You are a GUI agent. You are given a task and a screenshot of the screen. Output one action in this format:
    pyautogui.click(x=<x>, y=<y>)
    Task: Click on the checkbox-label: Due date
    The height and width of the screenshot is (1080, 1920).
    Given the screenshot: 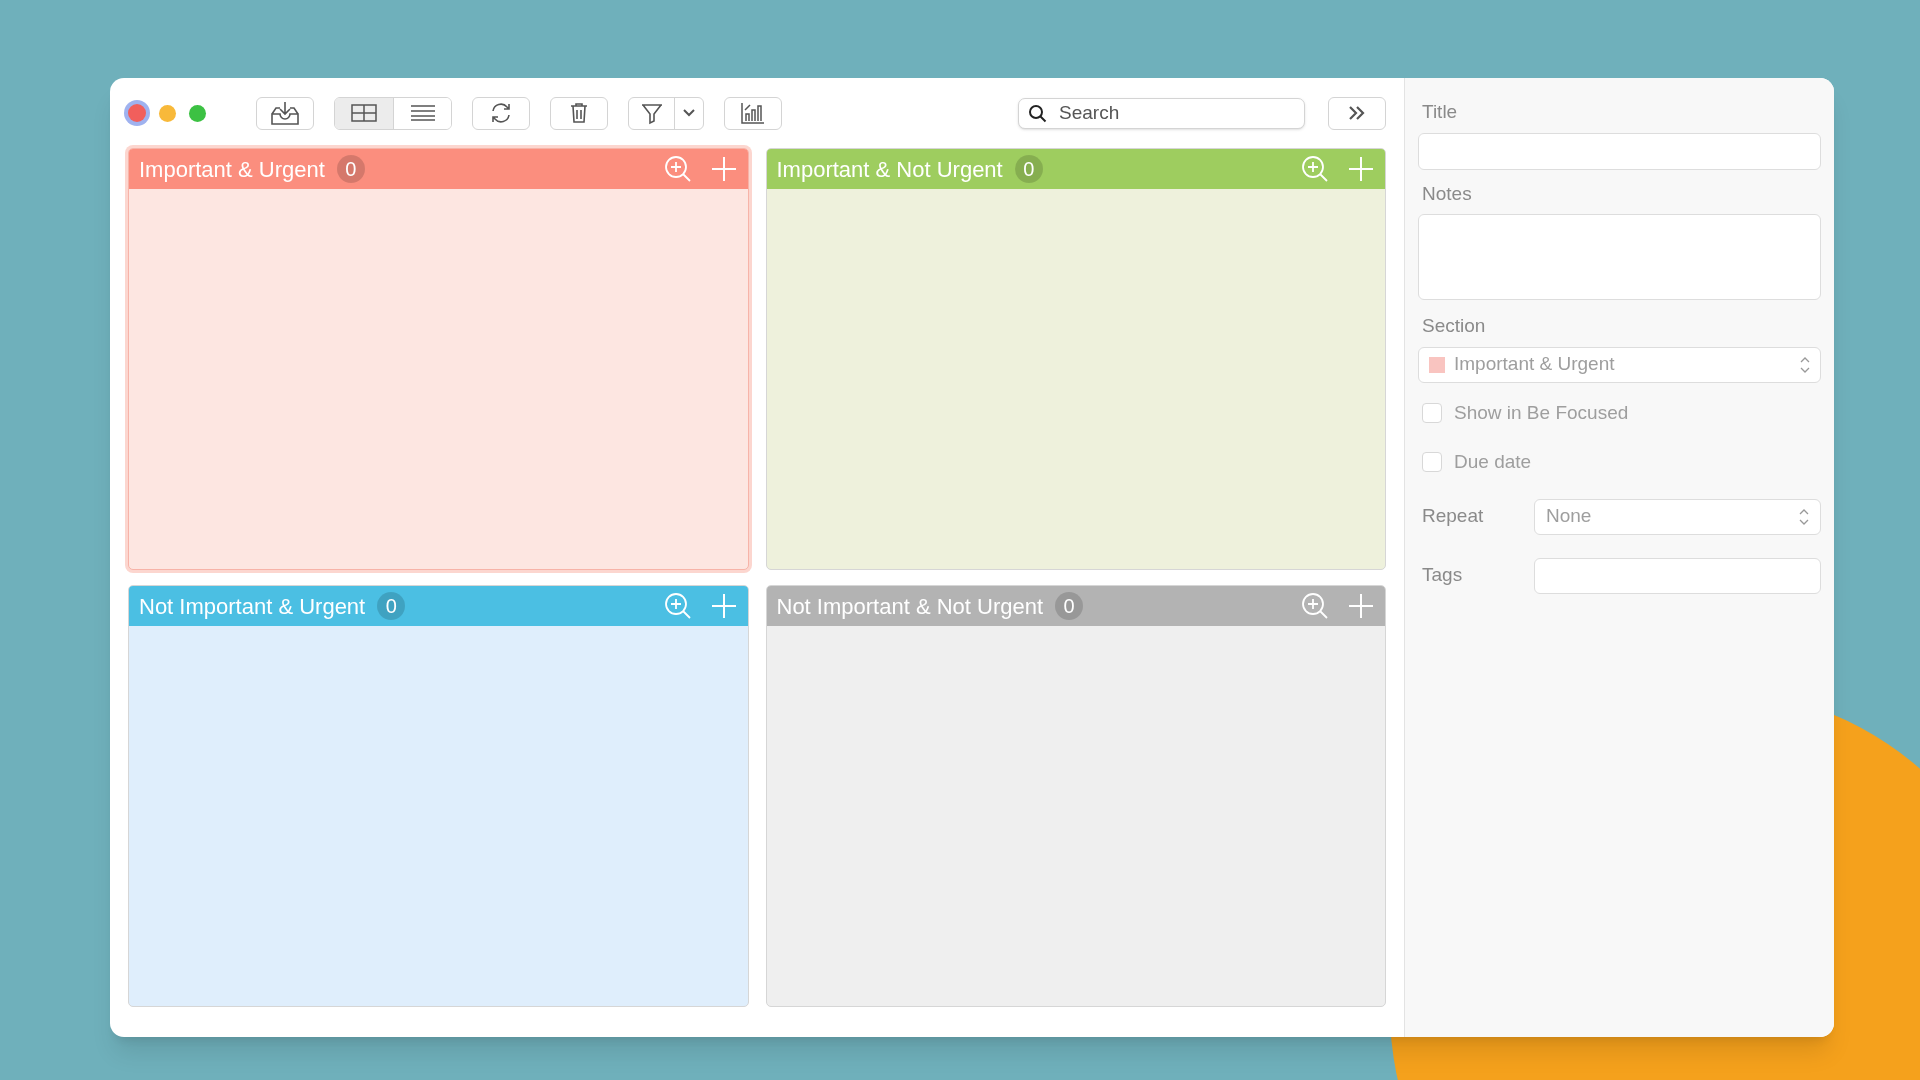 What is the action you would take?
    pyautogui.click(x=1493, y=462)
    